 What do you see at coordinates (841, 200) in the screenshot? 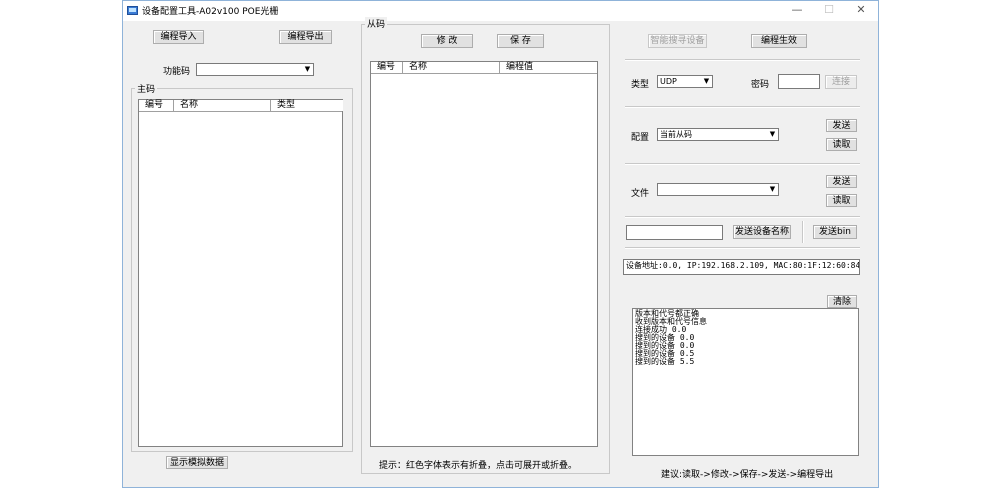
I see `file-read-button: 读取` at bounding box center [841, 200].